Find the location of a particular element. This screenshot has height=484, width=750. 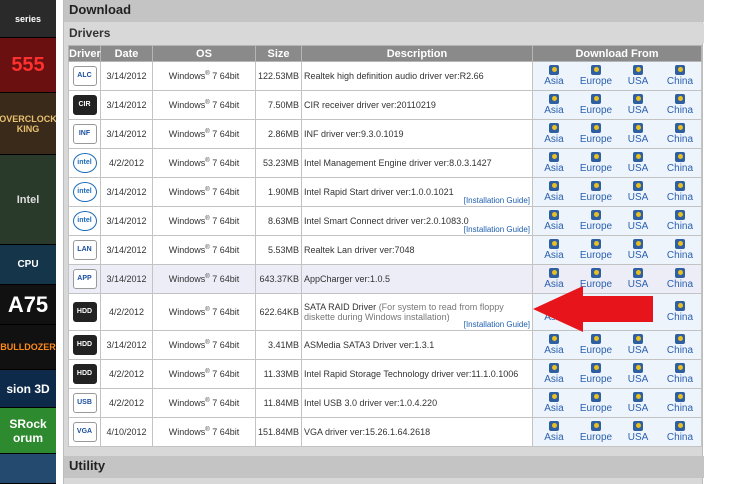

driver-description: AppCharger ver:1.0.5 is located at coordinates (347, 279).